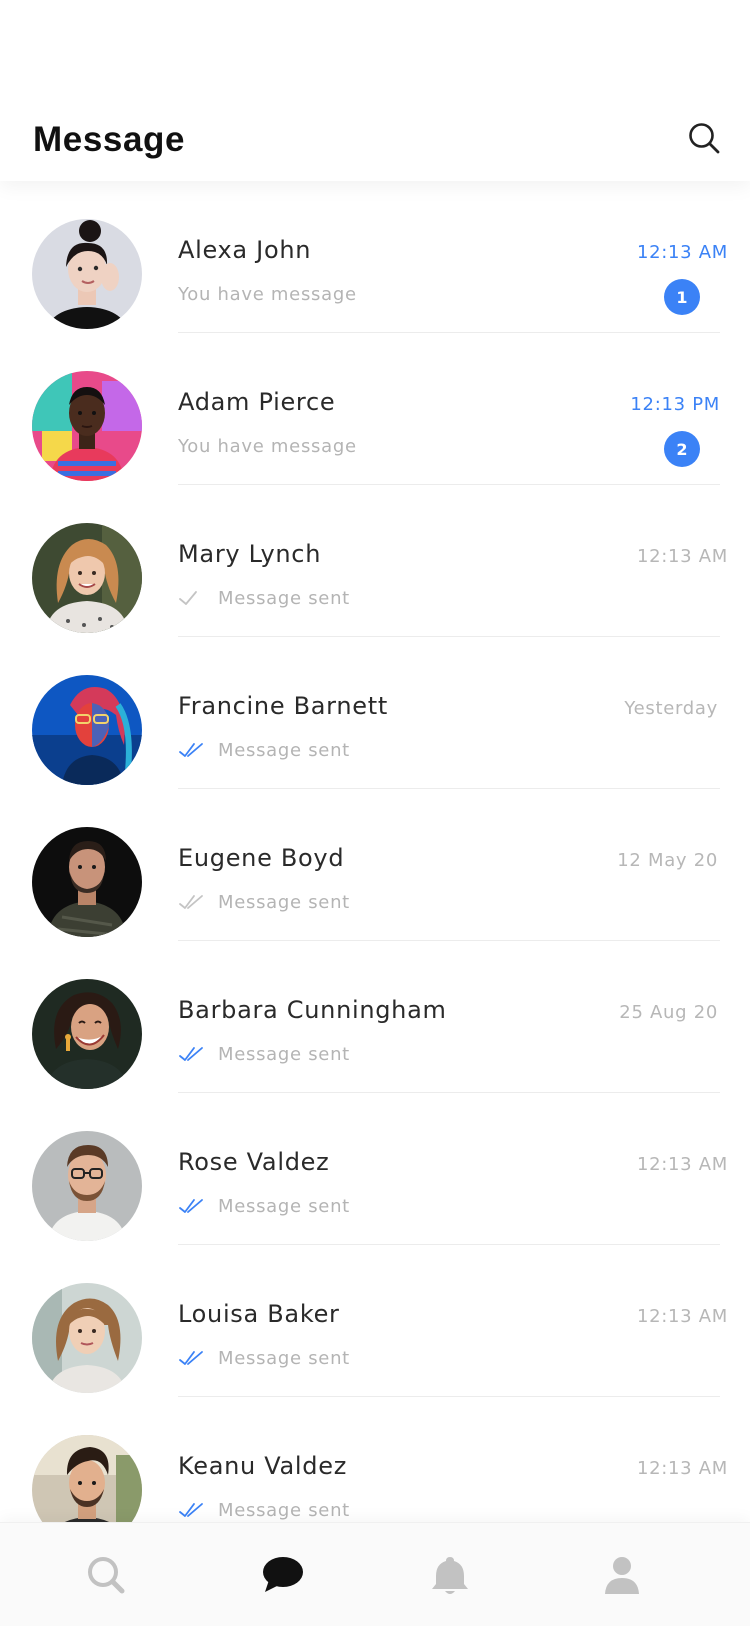 Image resolution: width=750 pixels, height=1626 pixels. I want to click on contact-name: Adam Pierce, so click(257, 402).